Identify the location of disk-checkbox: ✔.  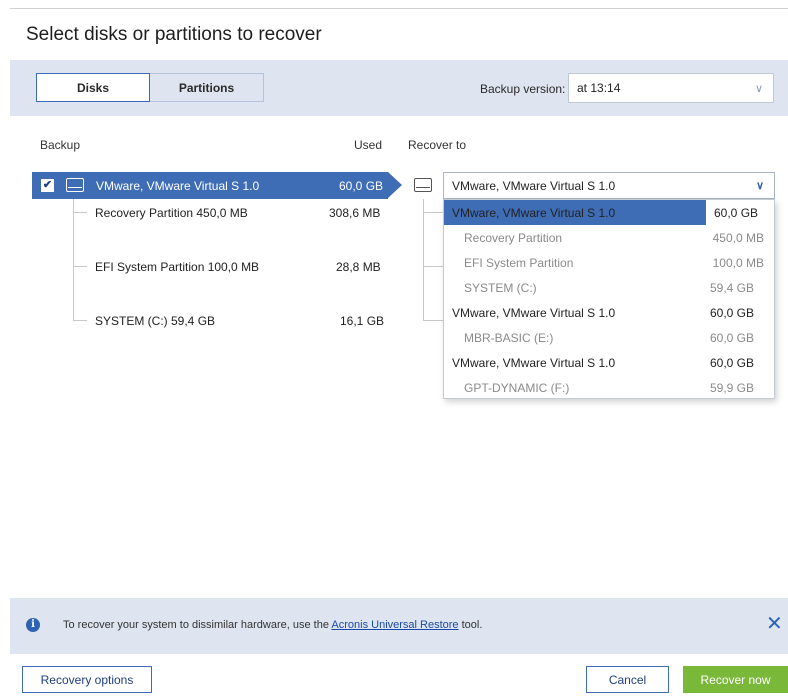
(47, 185).